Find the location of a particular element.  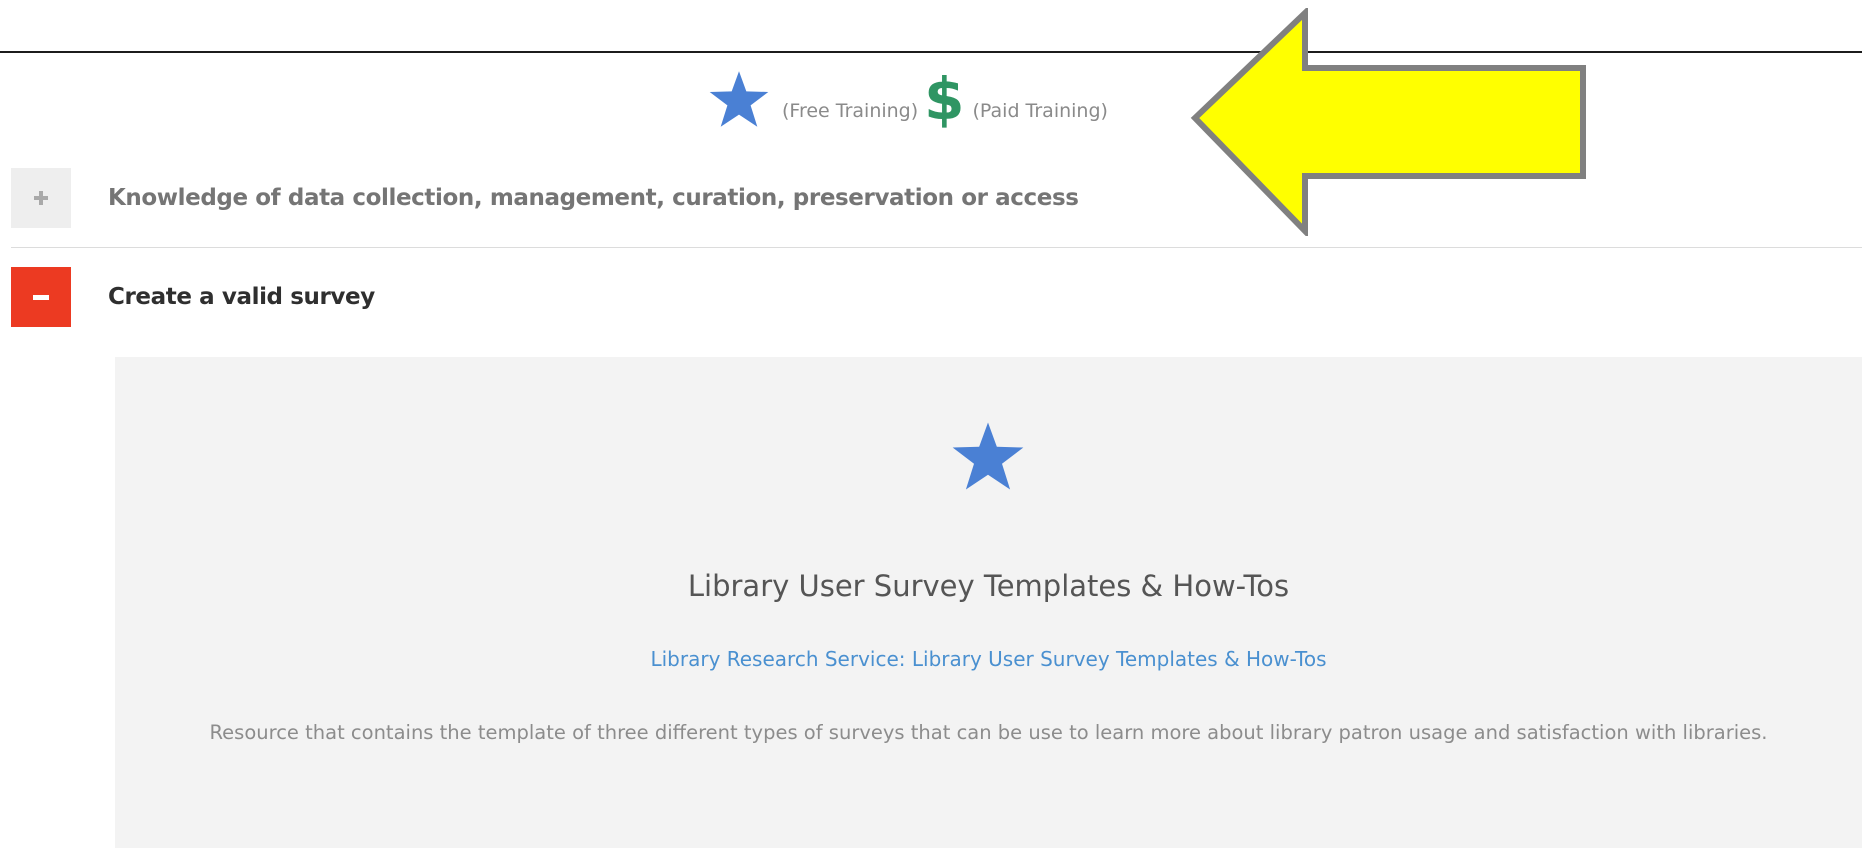

expand-button is located at coordinates (41, 198).